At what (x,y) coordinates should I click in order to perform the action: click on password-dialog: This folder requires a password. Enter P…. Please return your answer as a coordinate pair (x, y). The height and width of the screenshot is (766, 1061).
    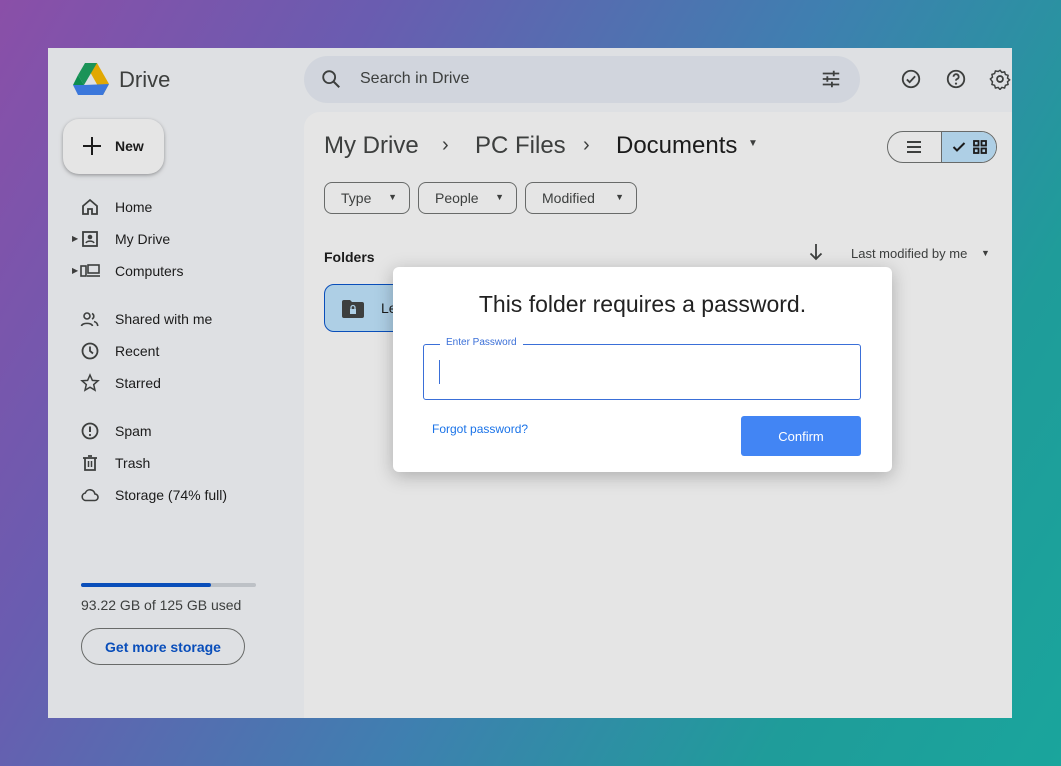
    Looking at the image, I should click on (642, 369).